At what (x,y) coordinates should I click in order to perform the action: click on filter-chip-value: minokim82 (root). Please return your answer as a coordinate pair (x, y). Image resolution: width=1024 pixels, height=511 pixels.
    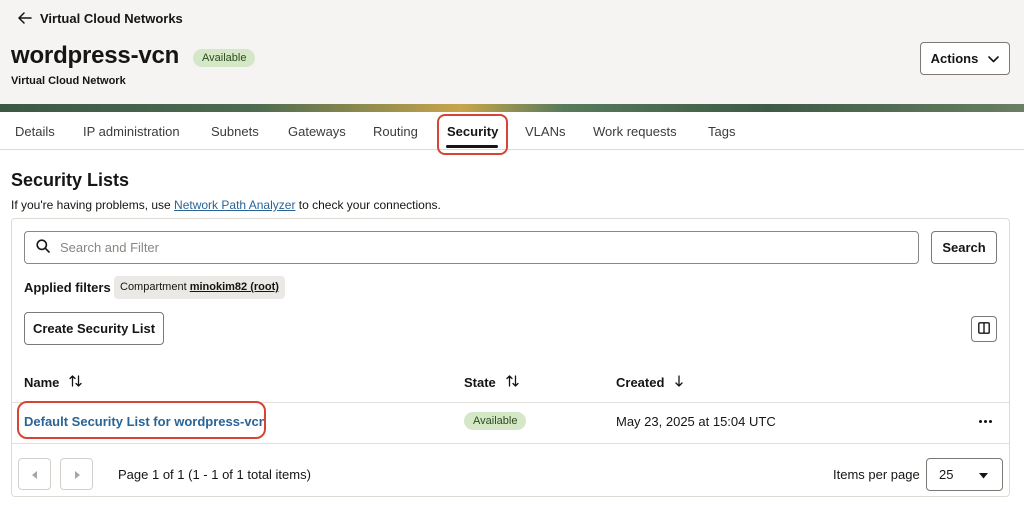
    Looking at the image, I should click on (234, 287).